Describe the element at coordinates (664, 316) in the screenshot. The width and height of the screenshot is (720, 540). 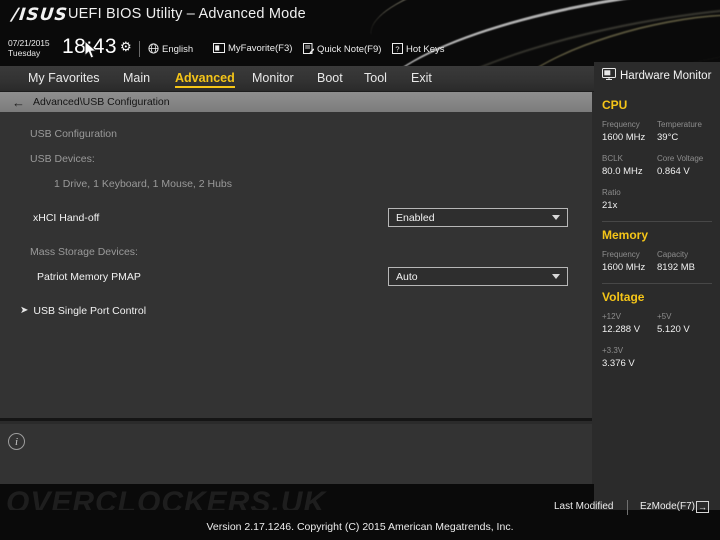
I see `metric-label: +5V` at that location.